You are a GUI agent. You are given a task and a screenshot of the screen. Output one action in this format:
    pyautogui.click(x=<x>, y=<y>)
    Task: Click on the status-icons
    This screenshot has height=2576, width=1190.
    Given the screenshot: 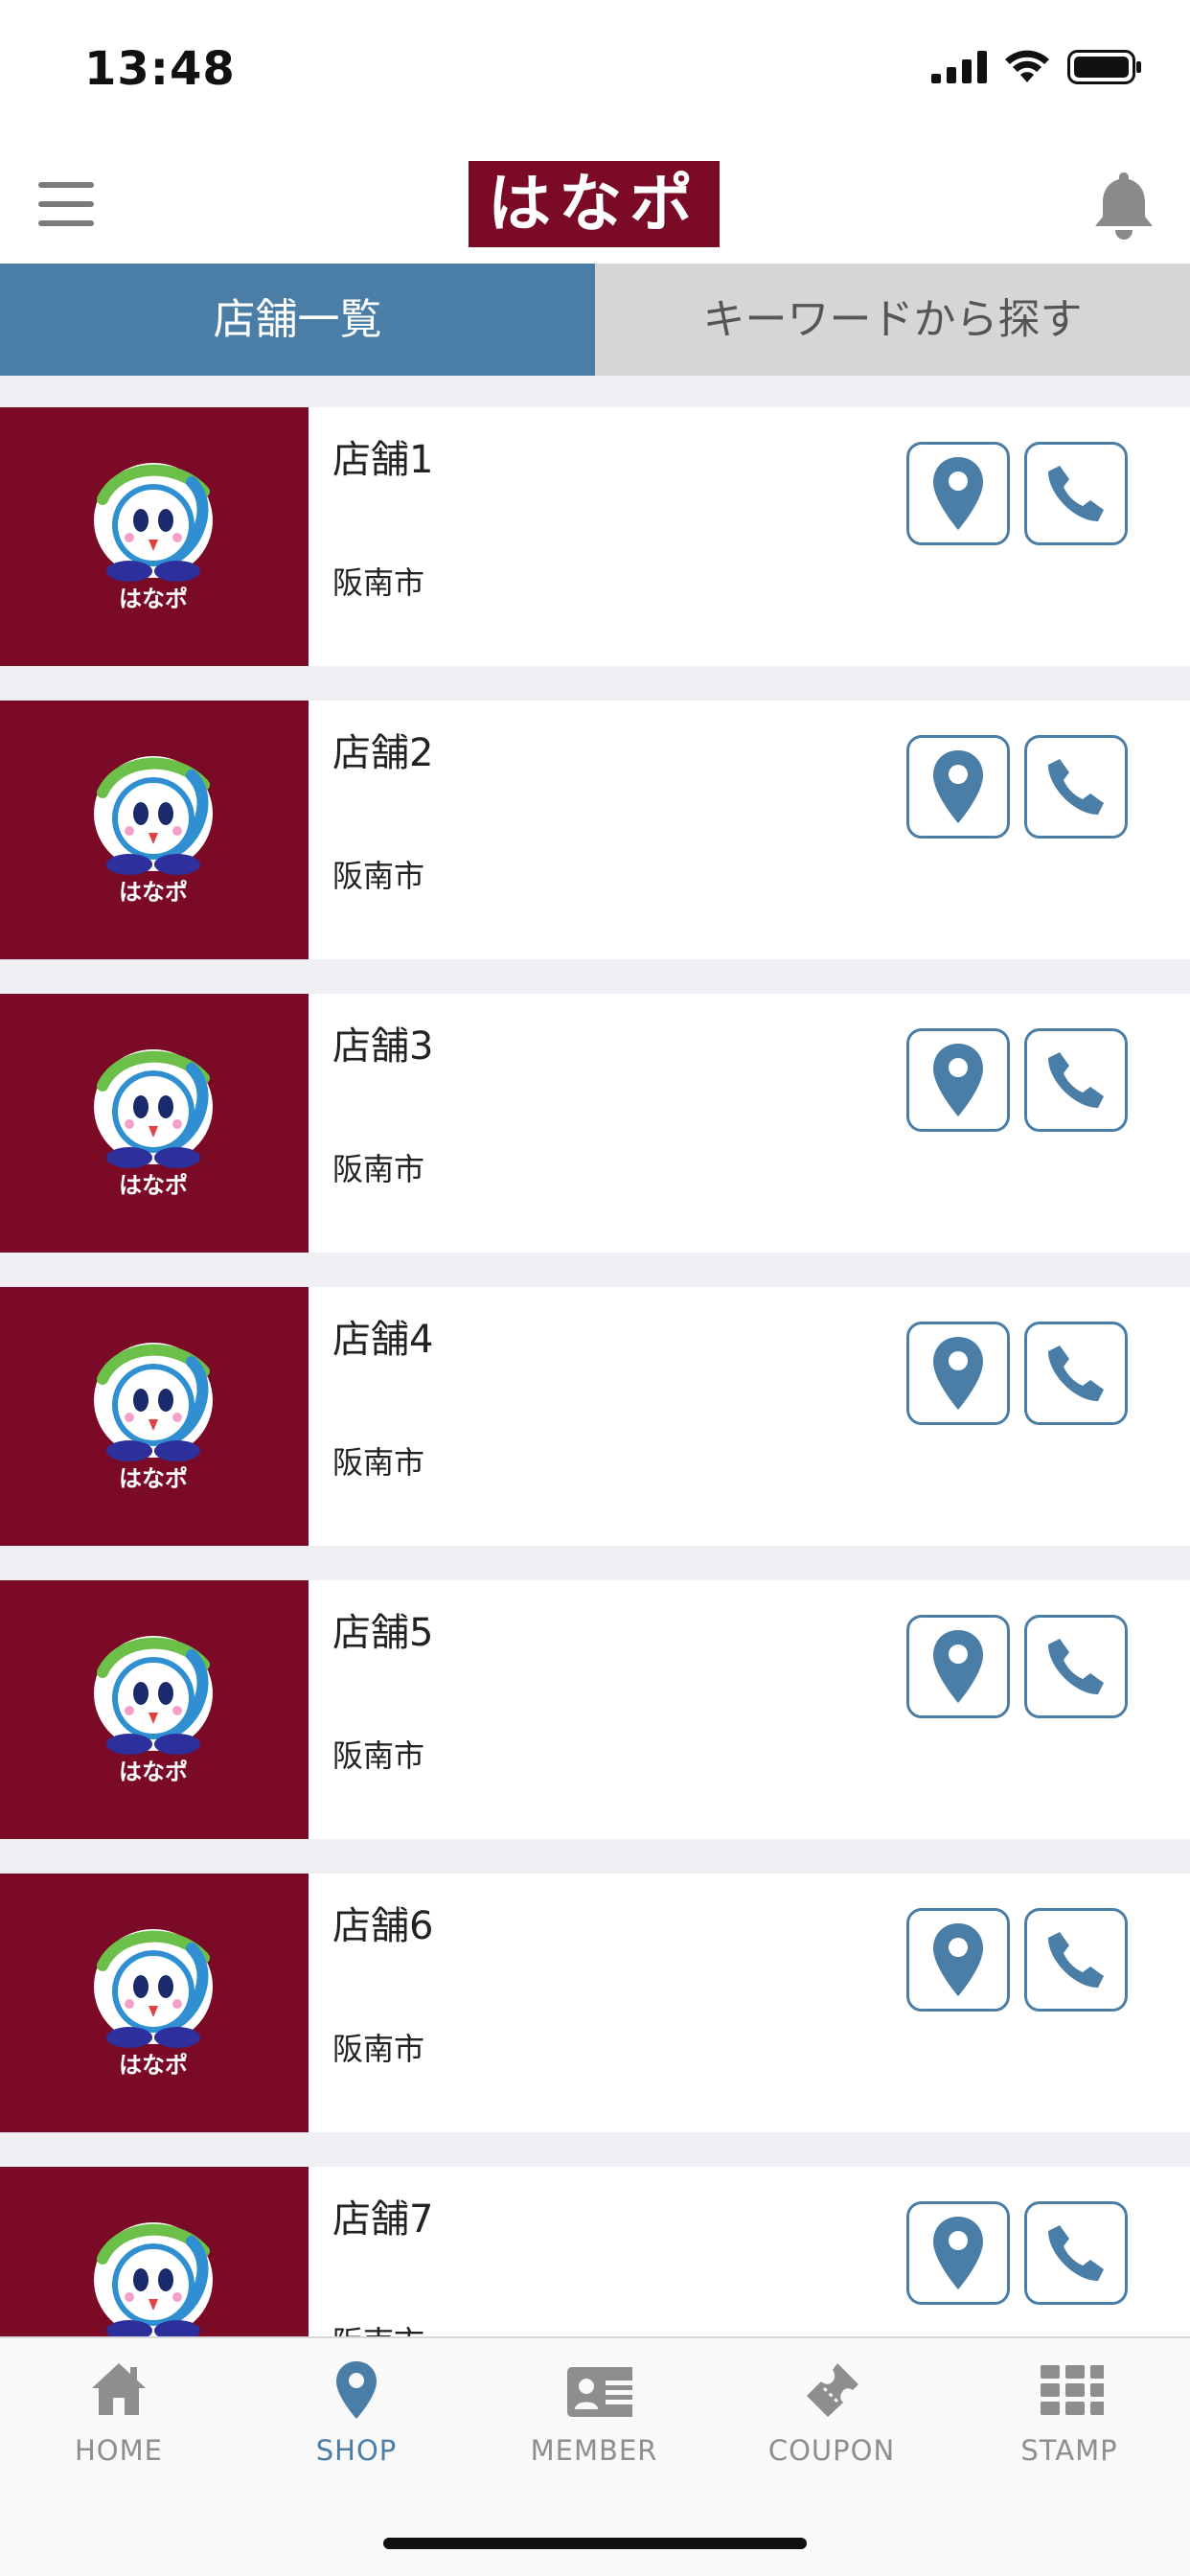 What is the action you would take?
    pyautogui.click(x=1037, y=67)
    